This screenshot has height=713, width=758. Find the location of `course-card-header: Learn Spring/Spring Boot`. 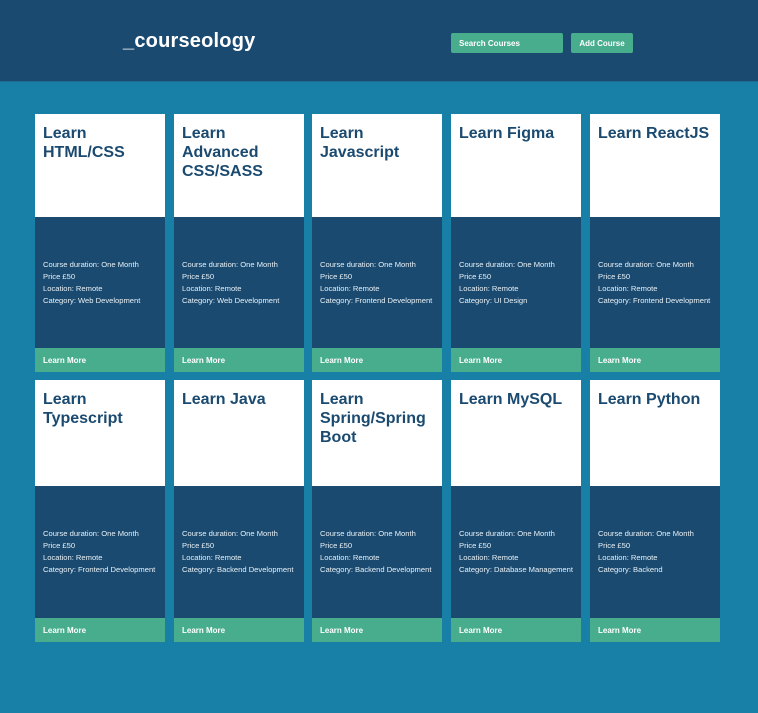

course-card-header: Learn Spring/Spring Boot is located at coordinates (377, 433).